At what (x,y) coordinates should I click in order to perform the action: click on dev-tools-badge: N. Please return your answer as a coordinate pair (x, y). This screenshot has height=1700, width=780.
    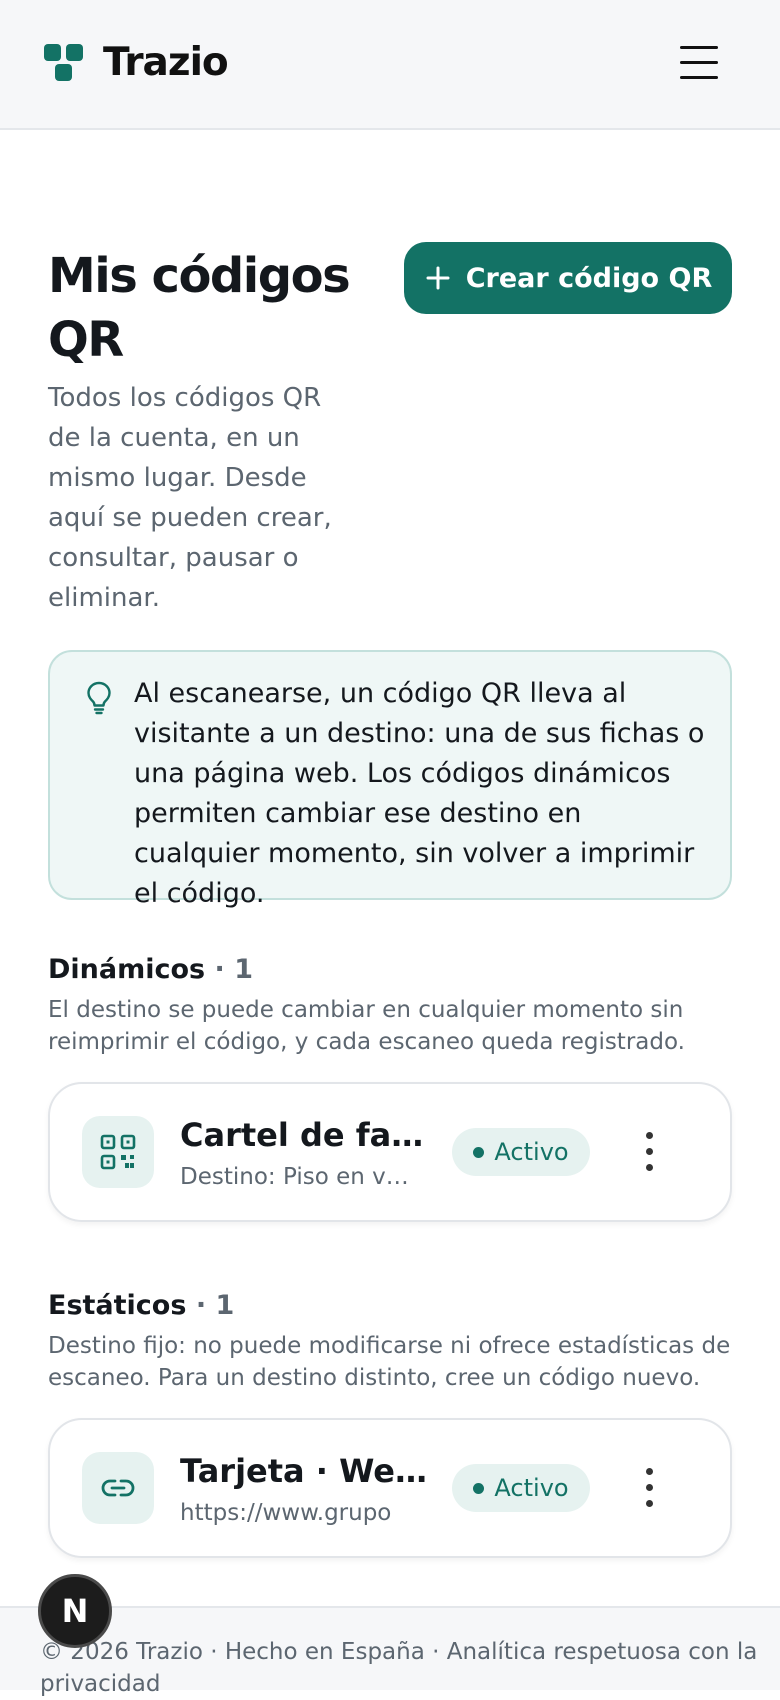
    Looking at the image, I should click on (75, 1611).